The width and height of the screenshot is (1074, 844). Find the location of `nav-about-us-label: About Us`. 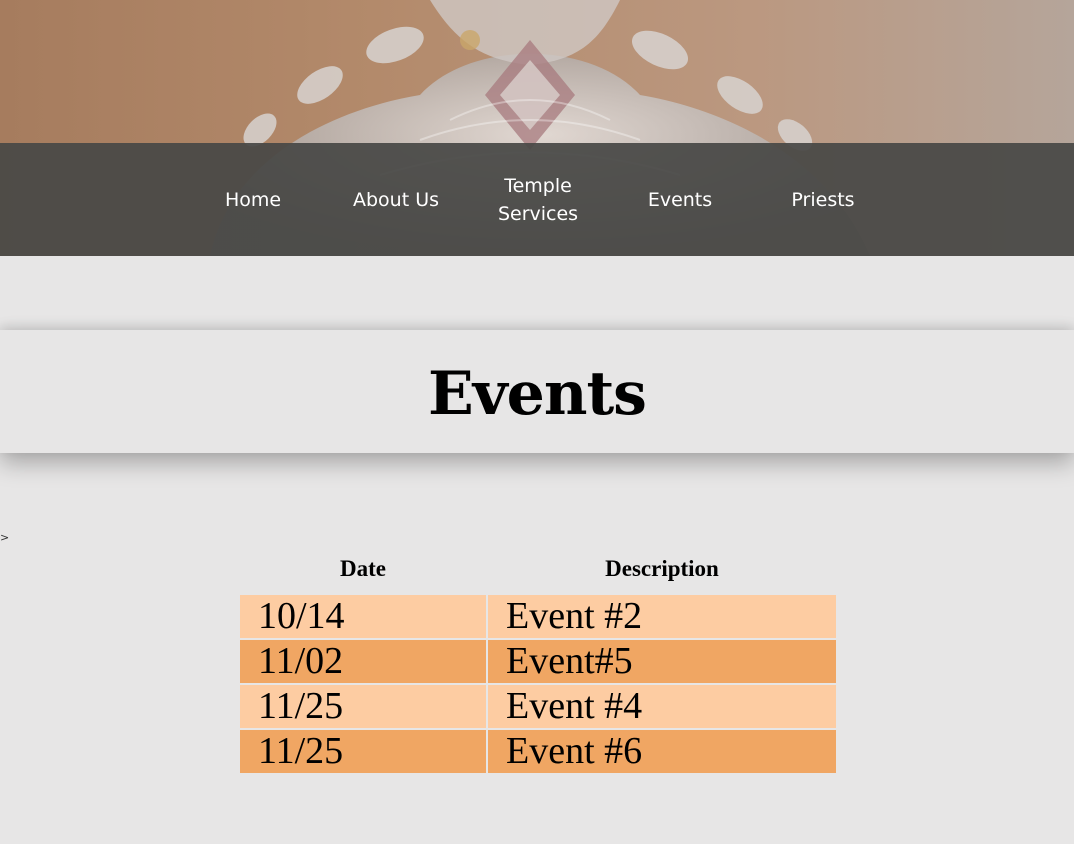

nav-about-us-label: About Us is located at coordinates (396, 199).